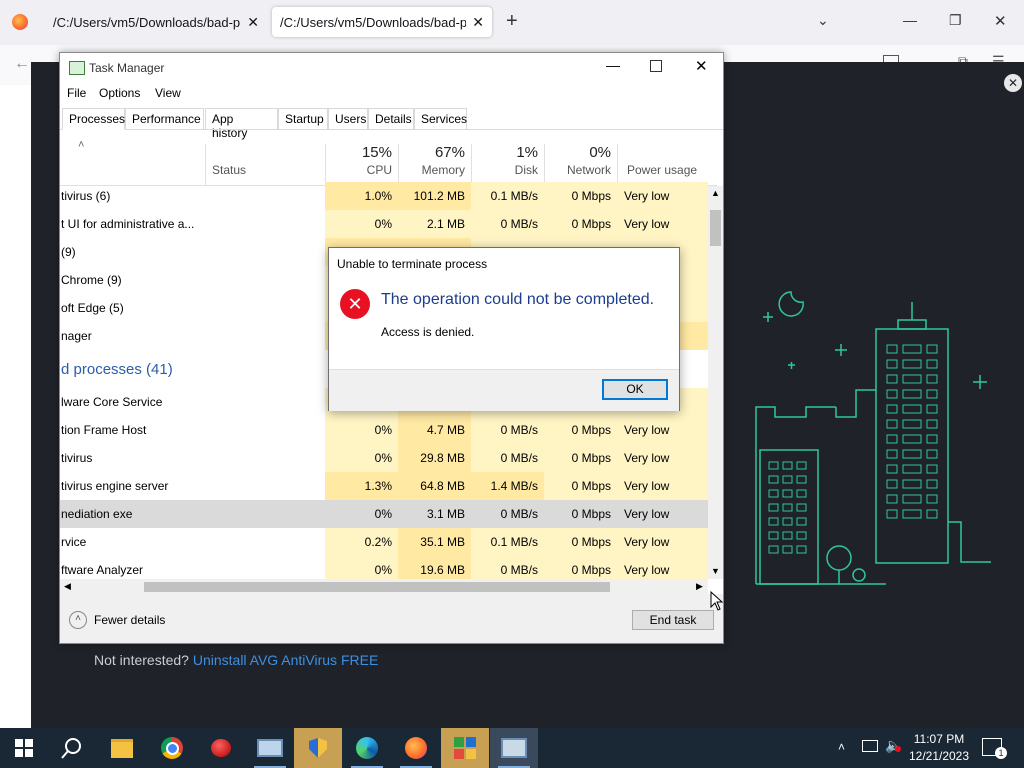 The height and width of the screenshot is (768, 1024). What do you see at coordinates (76, 93) in the screenshot?
I see `menu-file: File` at bounding box center [76, 93].